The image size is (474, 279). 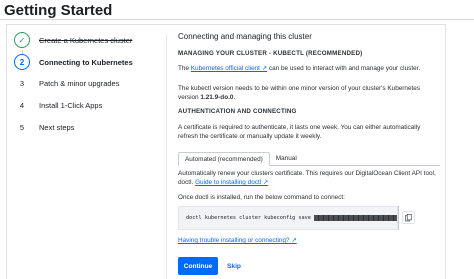 What do you see at coordinates (22, 83) in the screenshot?
I see `step-number: 3` at bounding box center [22, 83].